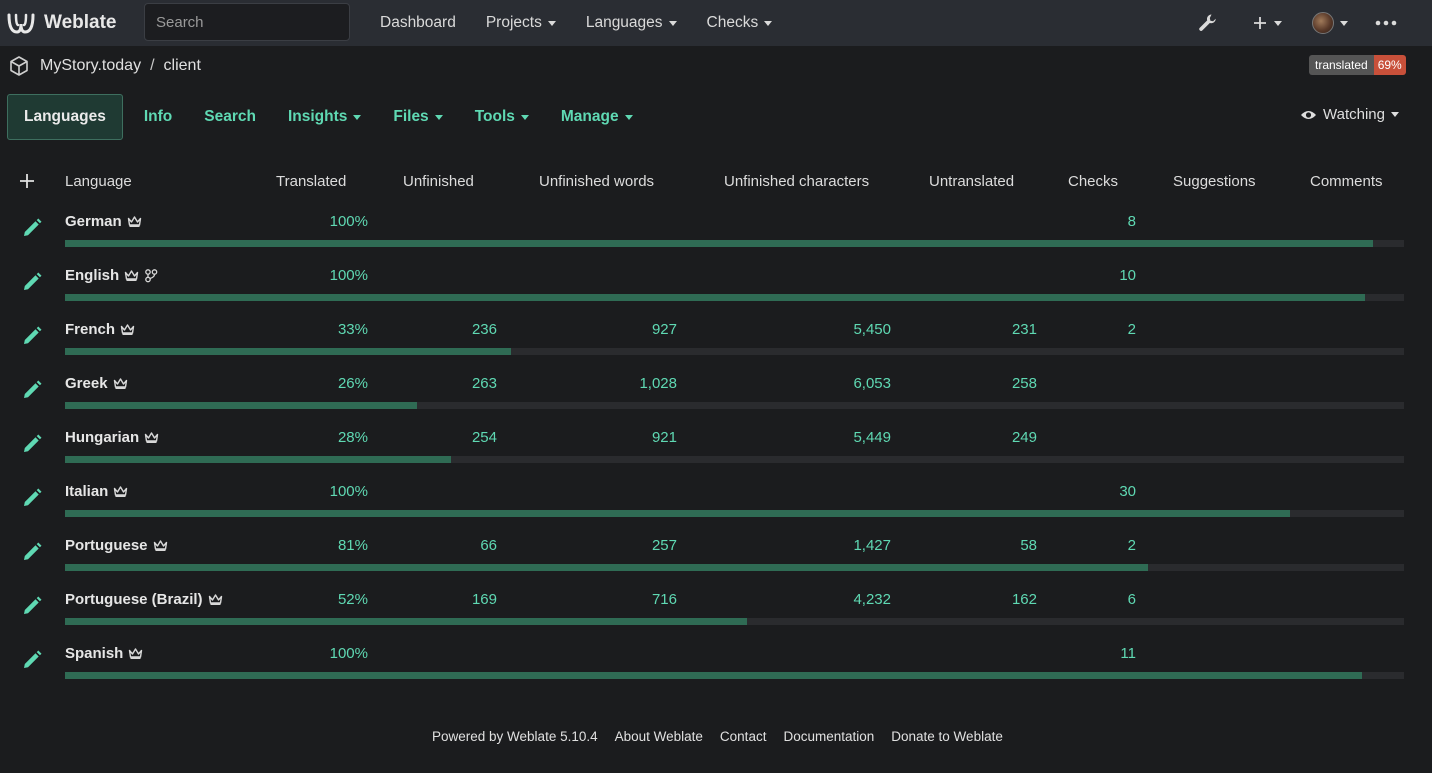 This screenshot has width=1432, height=773. Describe the element at coordinates (1024, 329) in the screenshot. I see `cell-untranslated: 231` at that location.